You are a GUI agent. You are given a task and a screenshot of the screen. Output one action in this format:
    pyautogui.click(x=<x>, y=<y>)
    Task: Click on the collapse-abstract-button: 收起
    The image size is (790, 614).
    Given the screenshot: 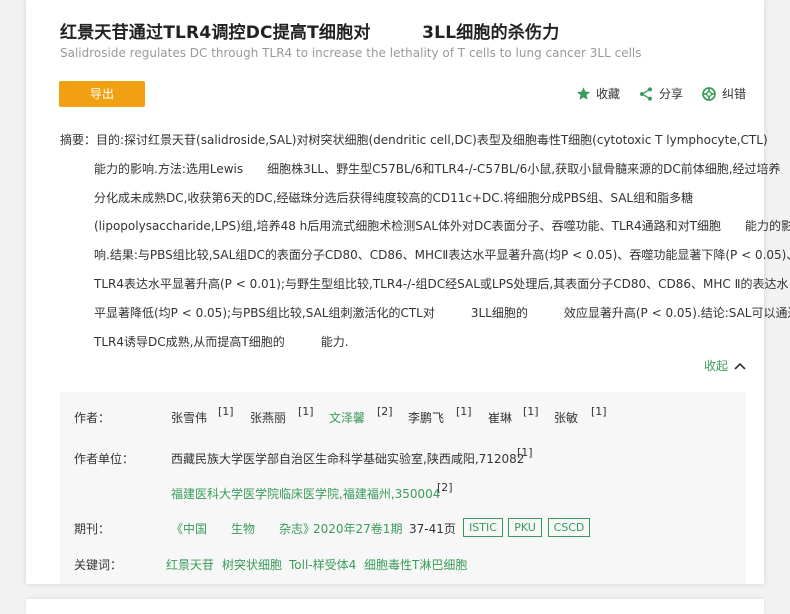 What is the action you would take?
    pyautogui.click(x=725, y=365)
    